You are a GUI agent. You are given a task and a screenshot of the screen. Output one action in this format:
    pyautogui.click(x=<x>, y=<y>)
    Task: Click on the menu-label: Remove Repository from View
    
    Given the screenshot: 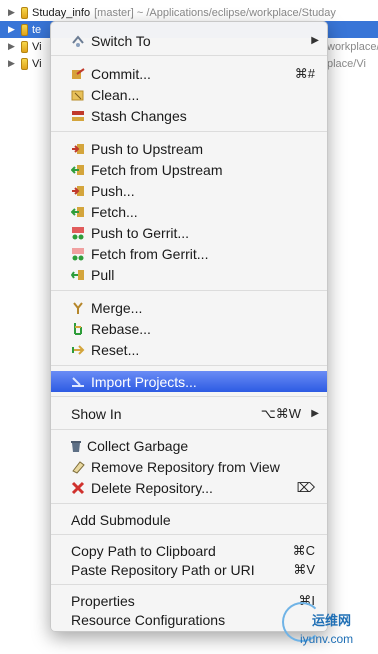 What is the action you would take?
    pyautogui.click(x=185, y=466)
    